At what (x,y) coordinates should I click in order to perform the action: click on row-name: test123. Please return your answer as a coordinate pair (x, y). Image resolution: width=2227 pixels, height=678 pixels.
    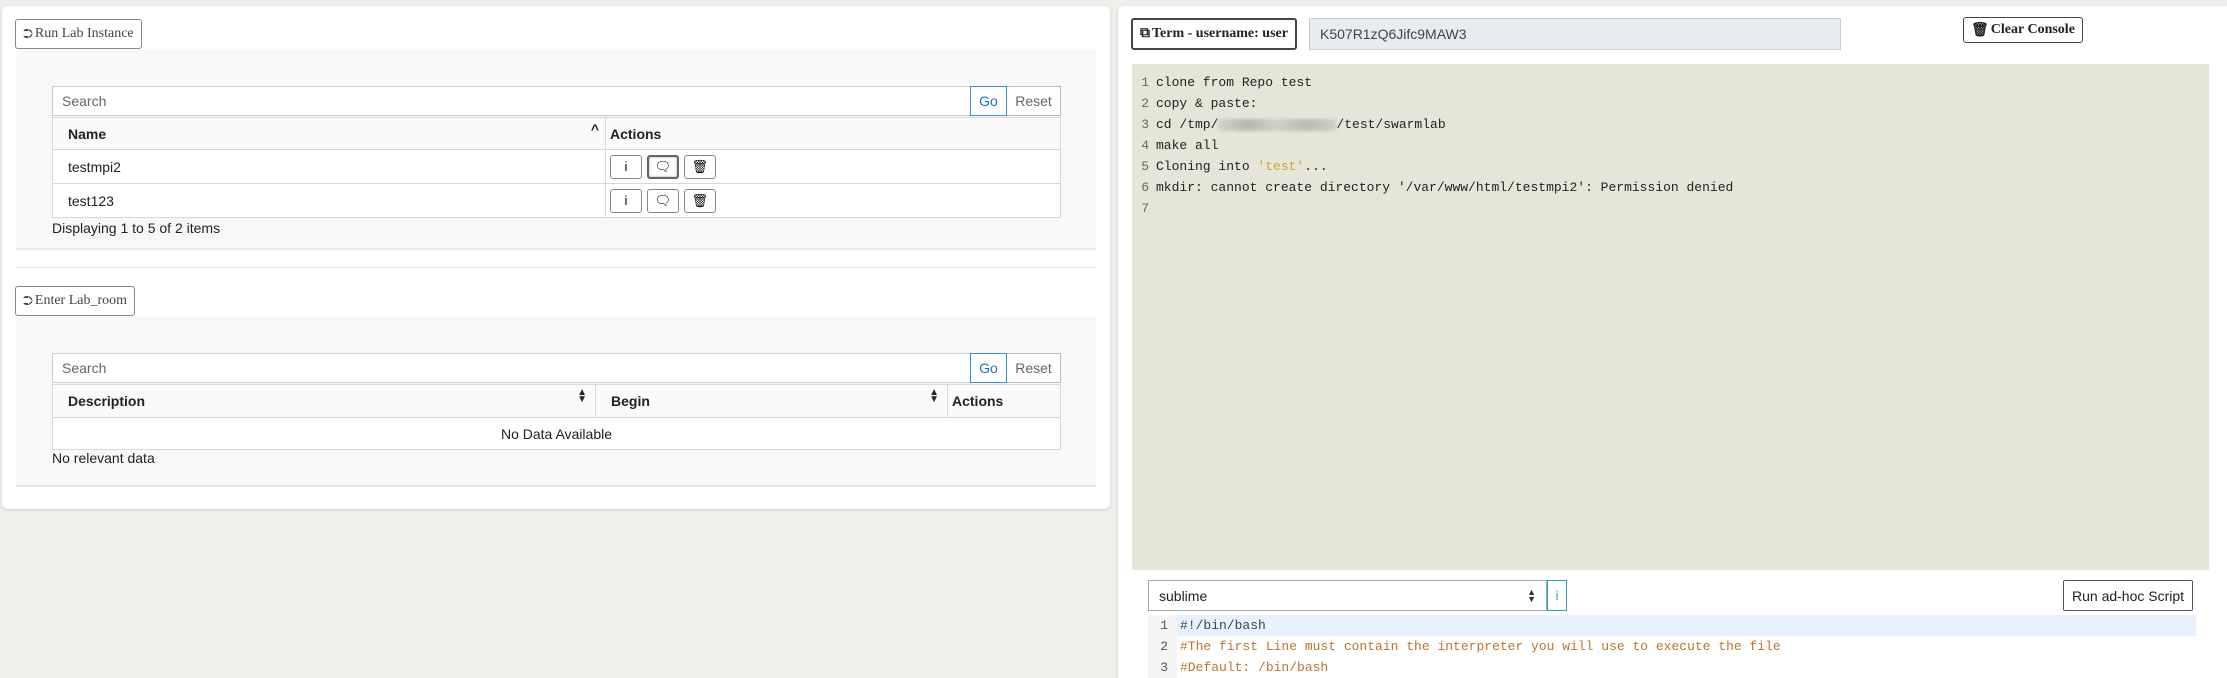
    Looking at the image, I should click on (329, 200).